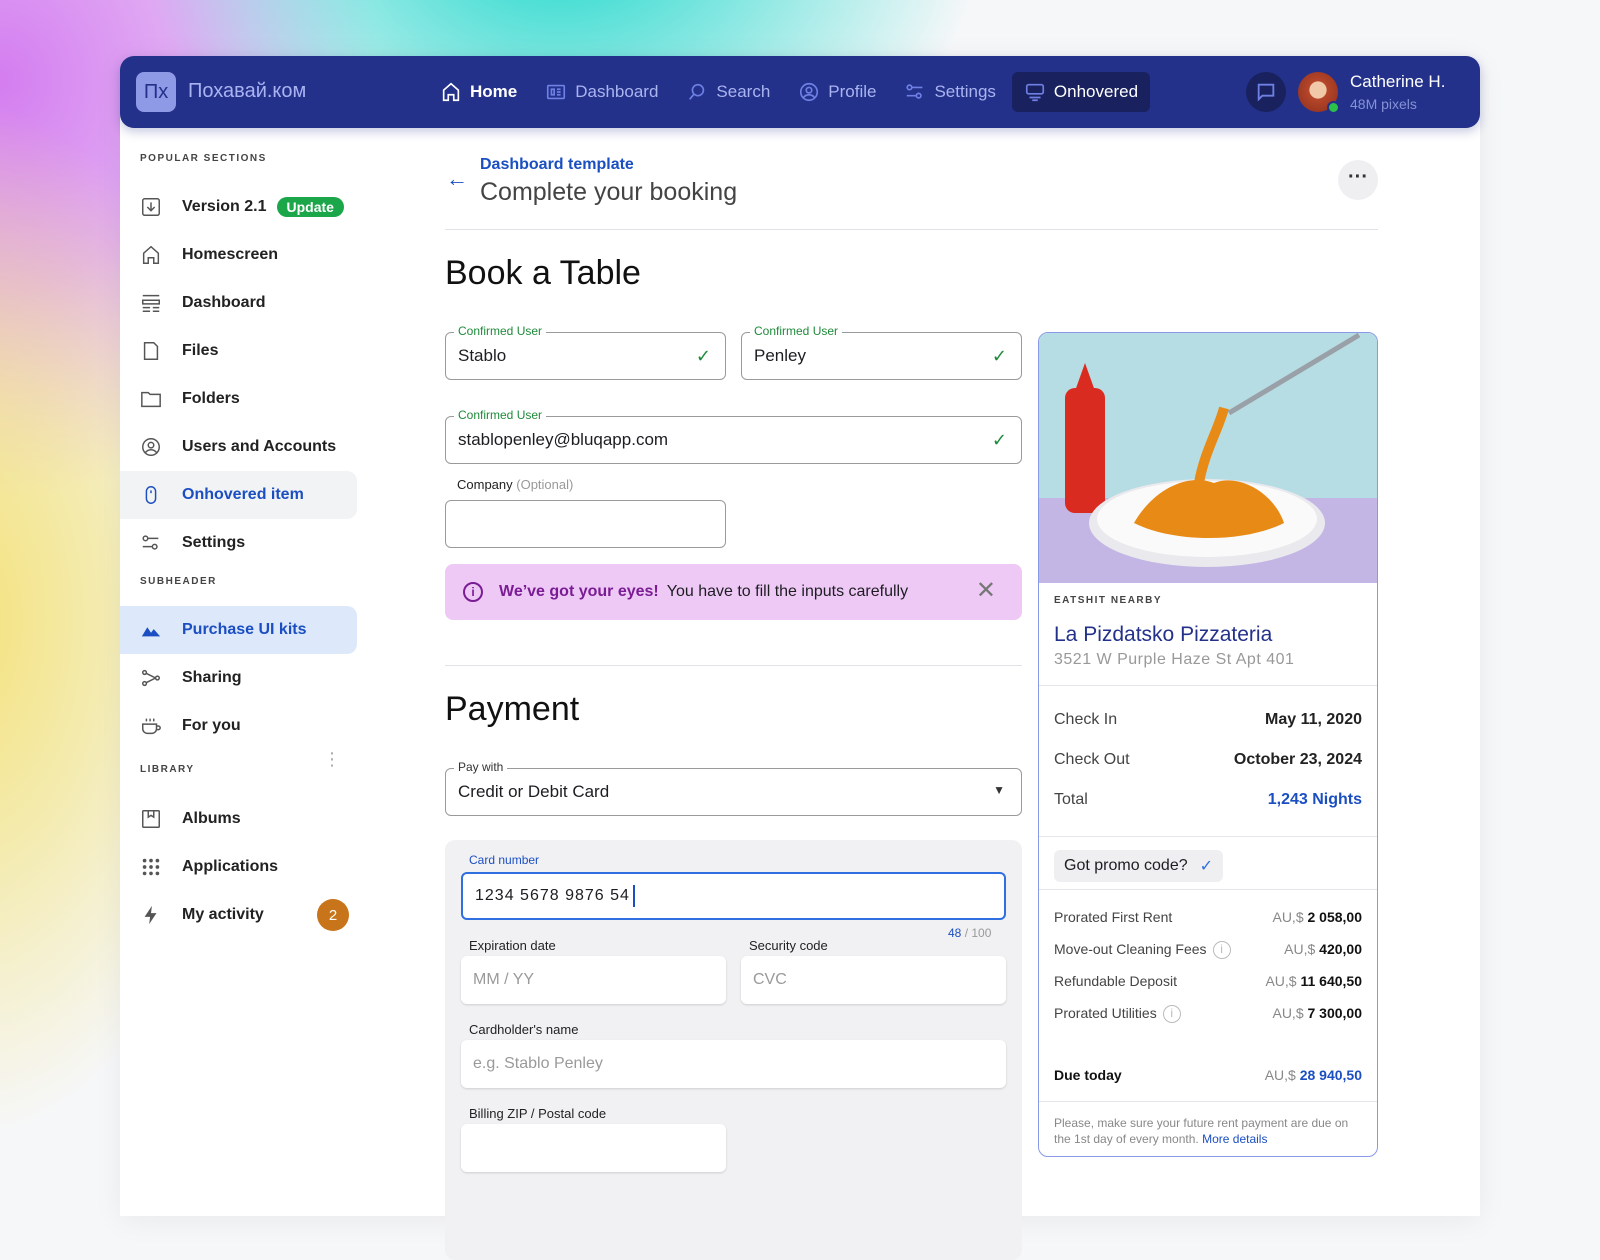 The image size is (1600, 1260). What do you see at coordinates (230, 866) in the screenshot?
I see `sidebar-item-label: Applications` at bounding box center [230, 866].